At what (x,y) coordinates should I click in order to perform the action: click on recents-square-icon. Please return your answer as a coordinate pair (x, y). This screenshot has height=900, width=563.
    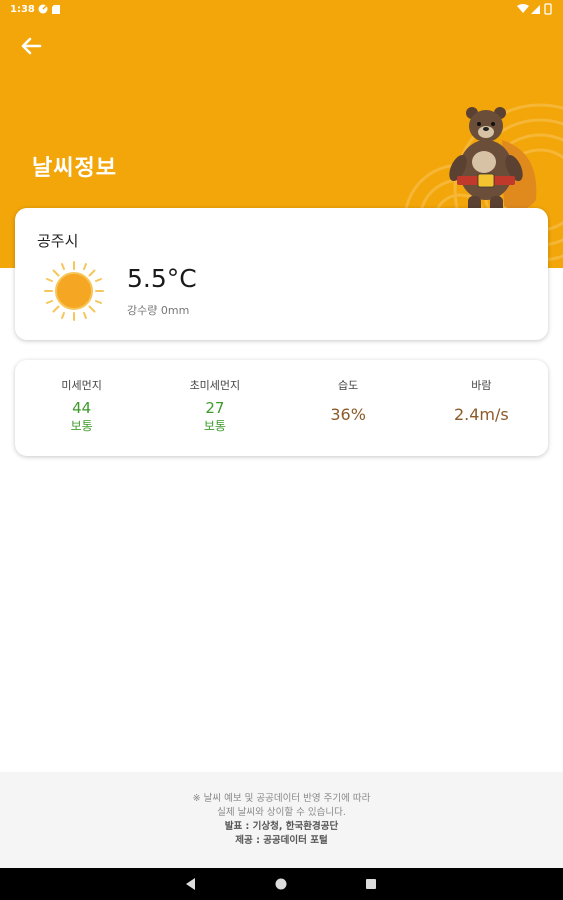
    Looking at the image, I should click on (371, 884).